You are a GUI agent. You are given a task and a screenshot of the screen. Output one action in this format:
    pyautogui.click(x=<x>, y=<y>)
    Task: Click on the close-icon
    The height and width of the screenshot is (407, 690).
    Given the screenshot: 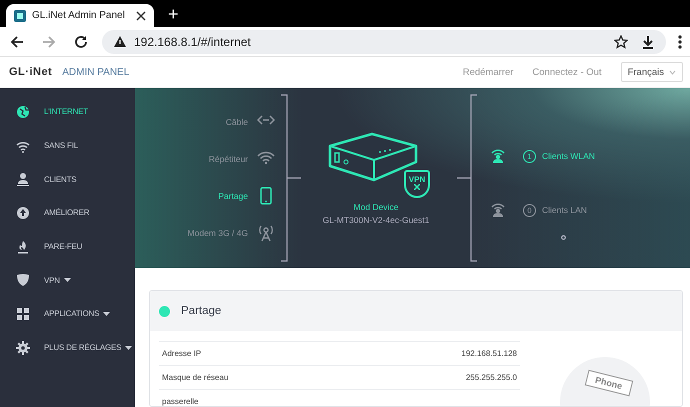 What is the action you would take?
    pyautogui.click(x=141, y=15)
    